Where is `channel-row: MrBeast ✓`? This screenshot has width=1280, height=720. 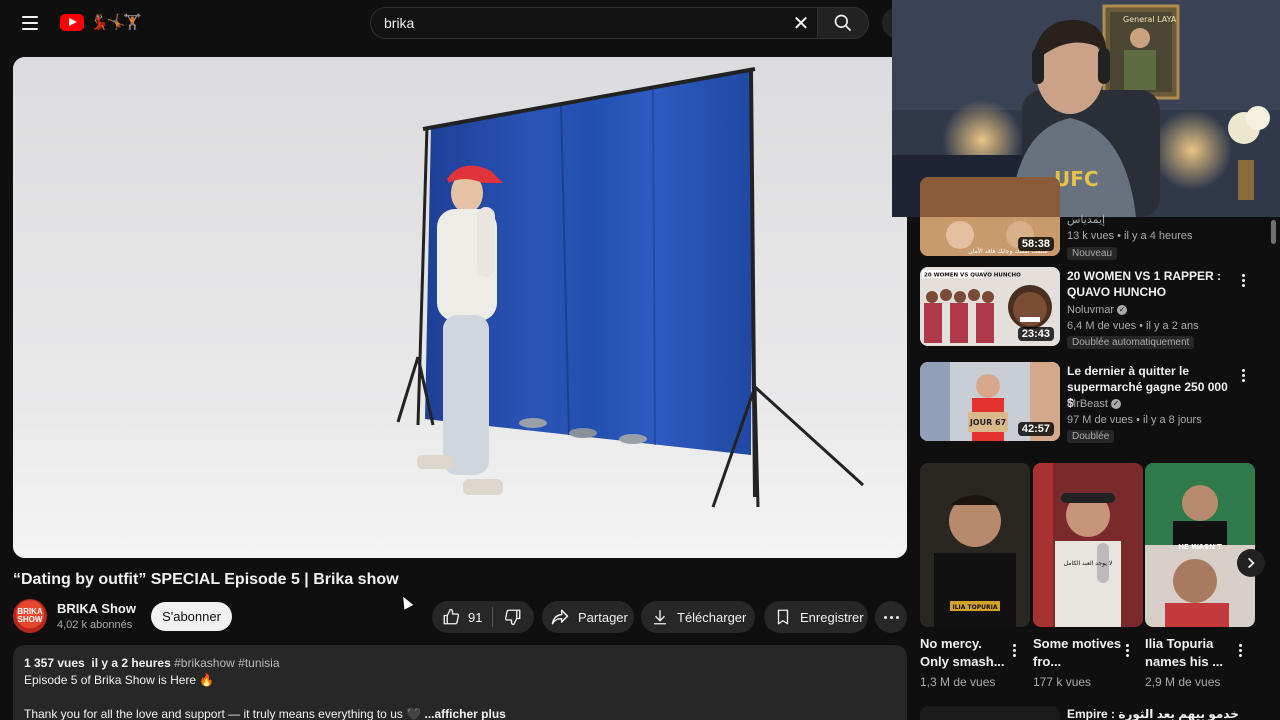
channel-row: MrBeast ✓ is located at coordinates (1094, 404).